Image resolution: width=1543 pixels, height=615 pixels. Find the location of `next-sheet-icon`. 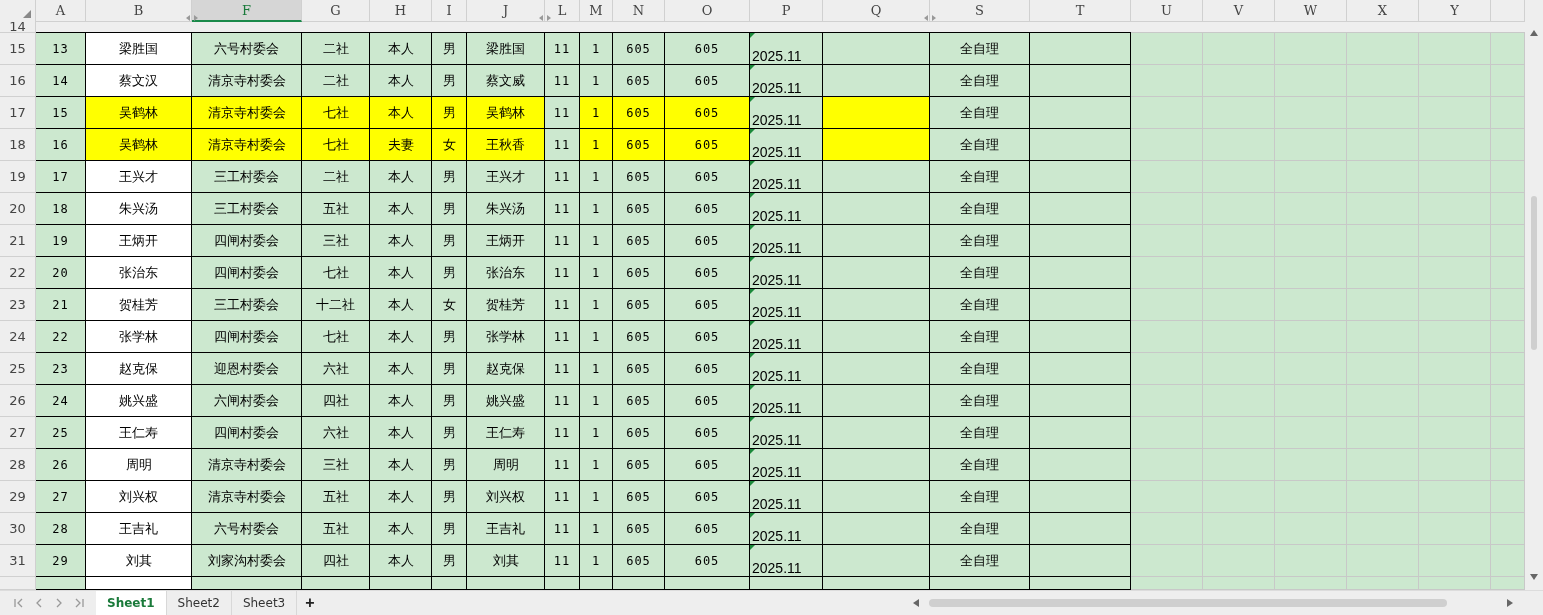

next-sheet-icon is located at coordinates (59, 603).